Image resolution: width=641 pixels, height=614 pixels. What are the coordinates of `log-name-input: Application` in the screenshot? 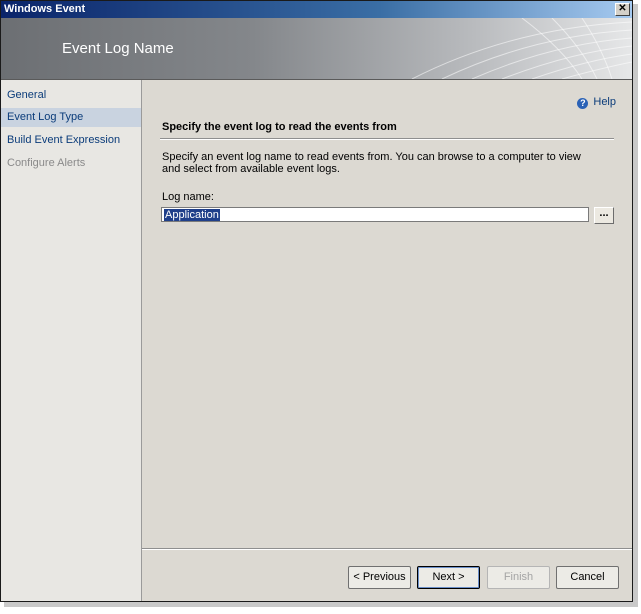 It's located at (375, 214).